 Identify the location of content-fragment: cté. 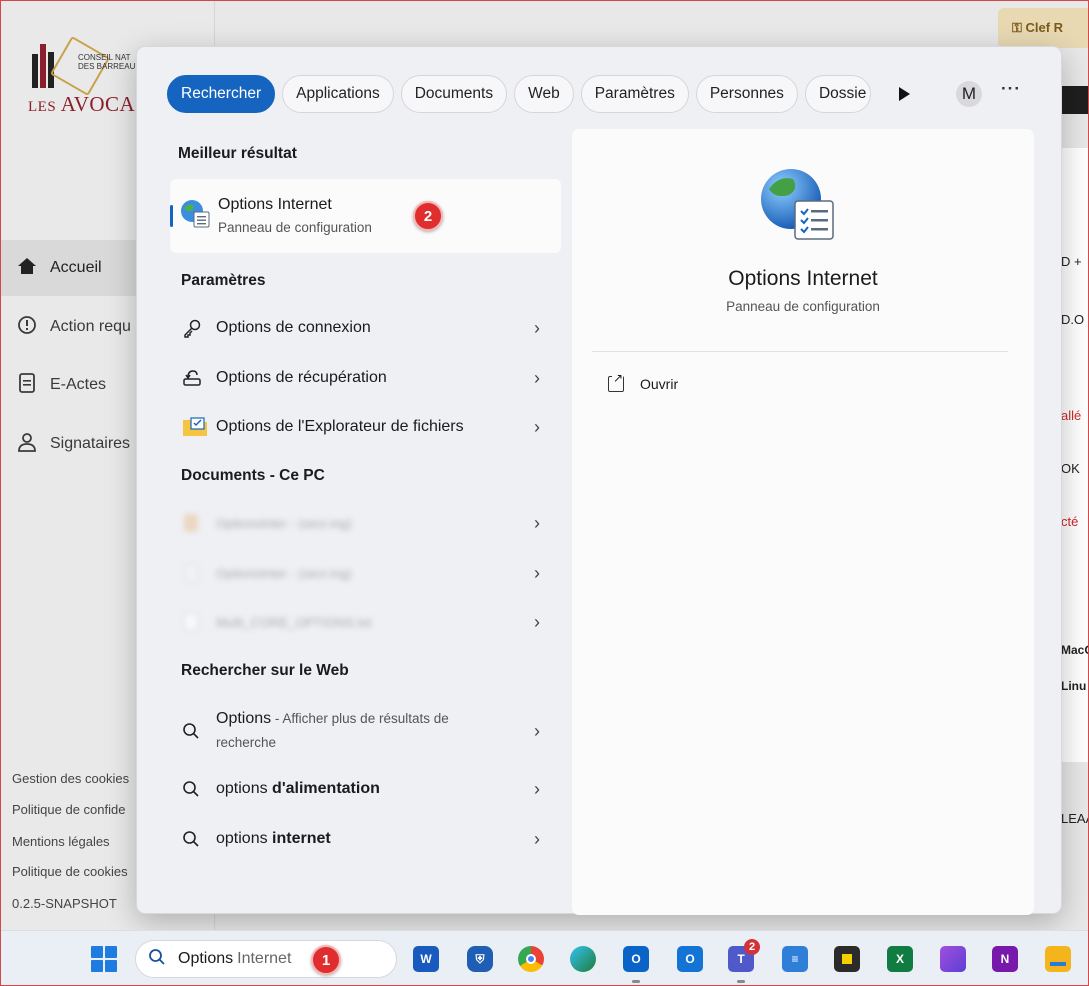
(1070, 521).